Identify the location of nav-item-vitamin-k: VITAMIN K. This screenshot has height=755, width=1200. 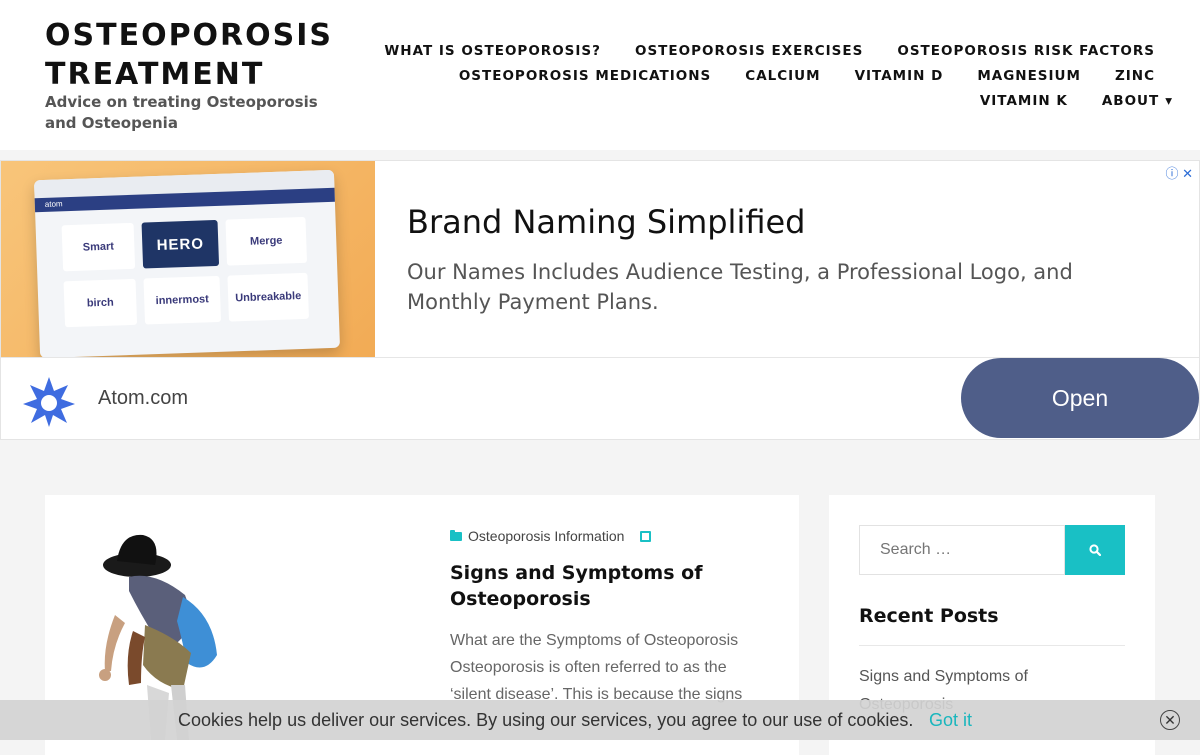
(1024, 101).